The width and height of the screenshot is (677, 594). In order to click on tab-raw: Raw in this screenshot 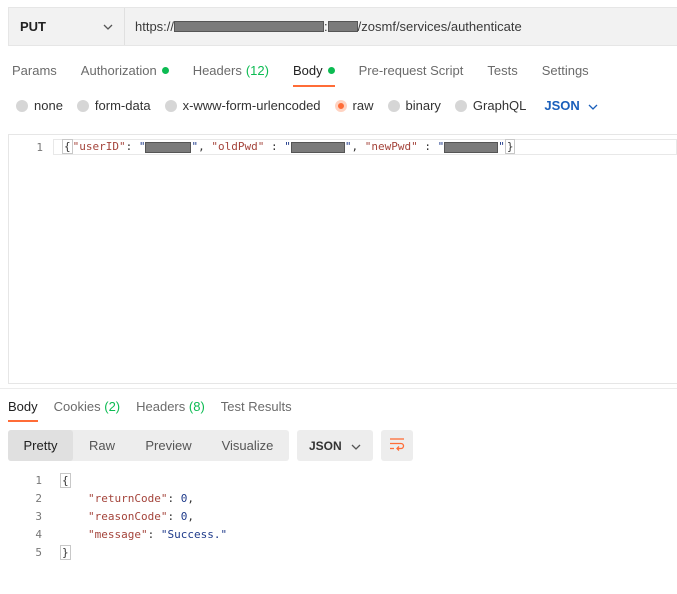, I will do `click(102, 445)`.